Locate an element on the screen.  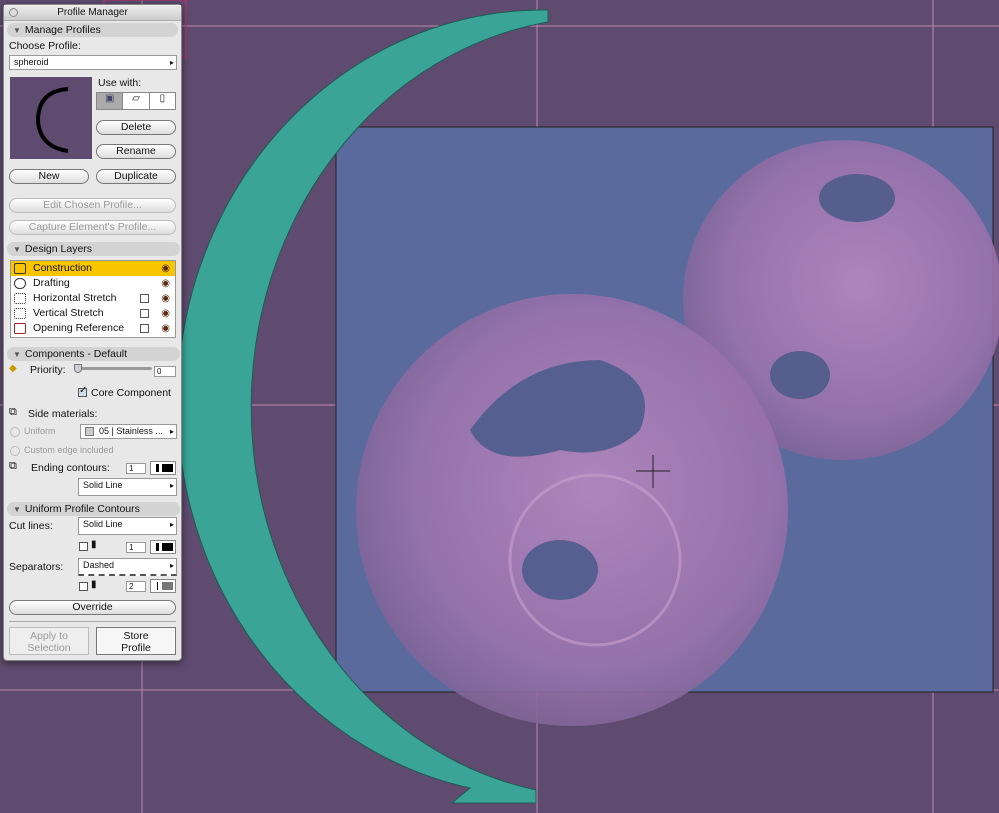
section-design-layers: ▼ Design Layers is located at coordinates (93, 249).